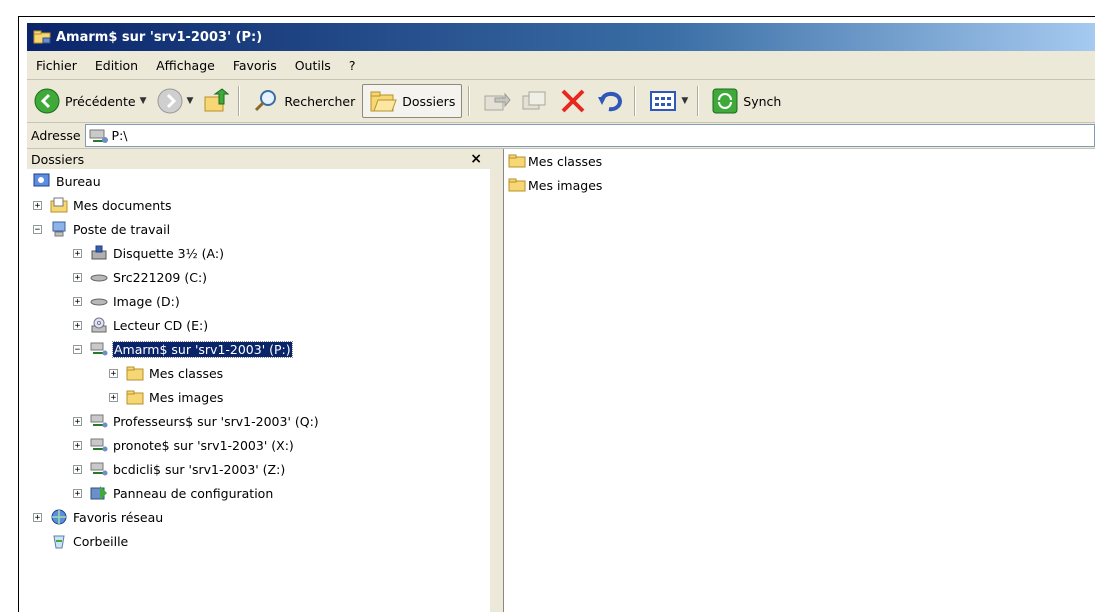 The height and width of the screenshot is (612, 1095). Describe the element at coordinates (255, 65) in the screenshot. I see `menu-favoris: Favoris` at that location.